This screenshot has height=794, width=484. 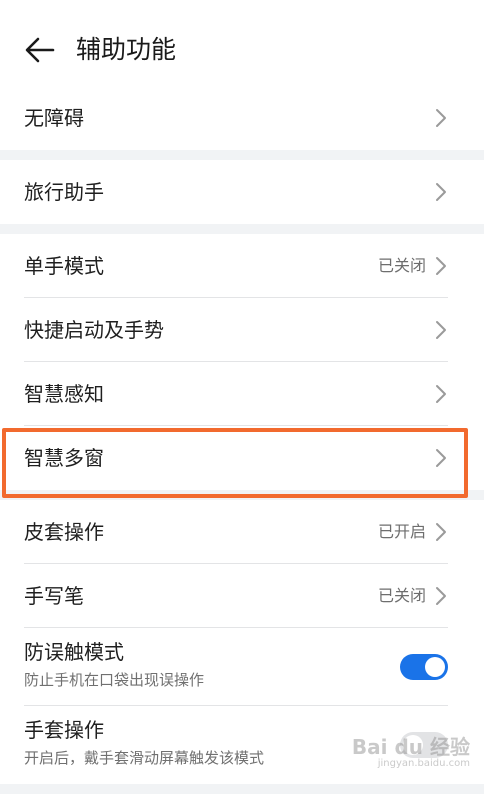 What do you see at coordinates (242, 50) in the screenshot?
I see `app-header: 辅助功能` at bounding box center [242, 50].